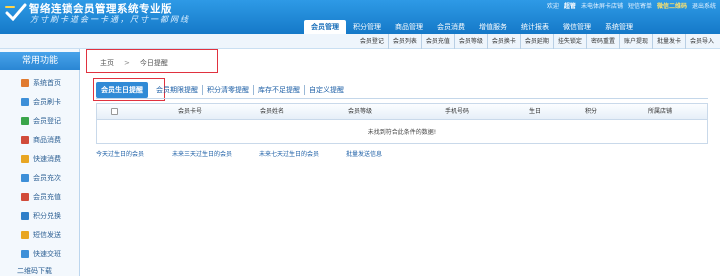  Describe the element at coordinates (590, 111) in the screenshot. I see `col-points: 积分` at that location.